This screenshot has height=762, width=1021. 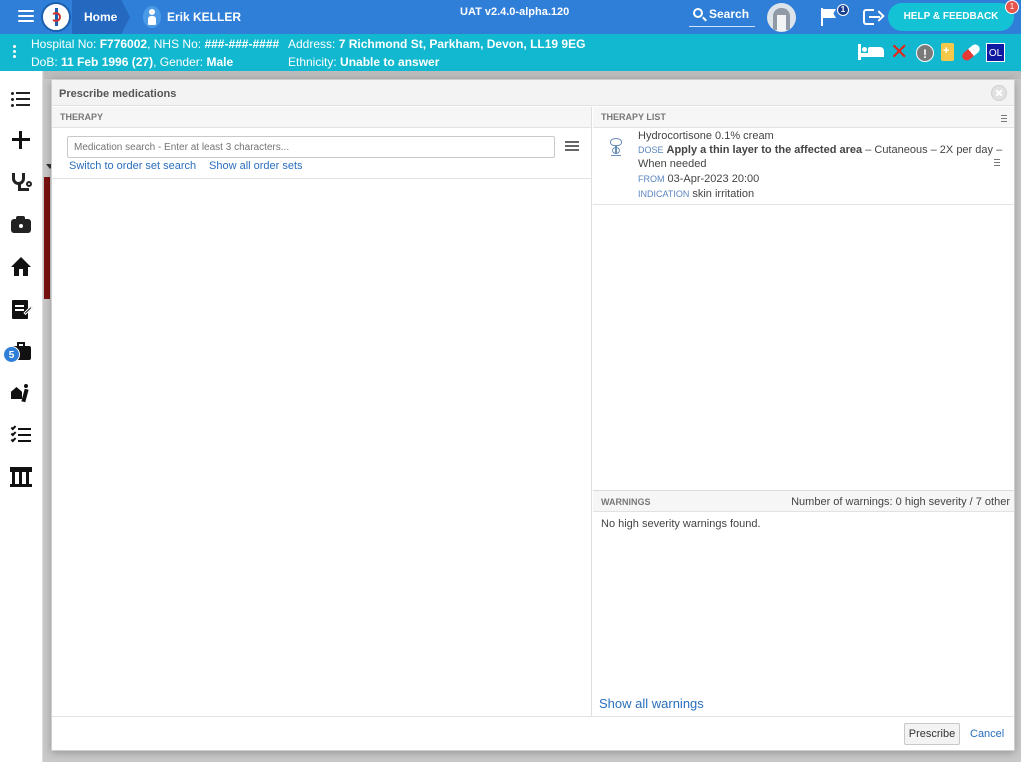 What do you see at coordinates (462, 44) in the screenshot?
I see `address: 7 Richmond St, Parkham, Devon, LL19 9EG` at bounding box center [462, 44].